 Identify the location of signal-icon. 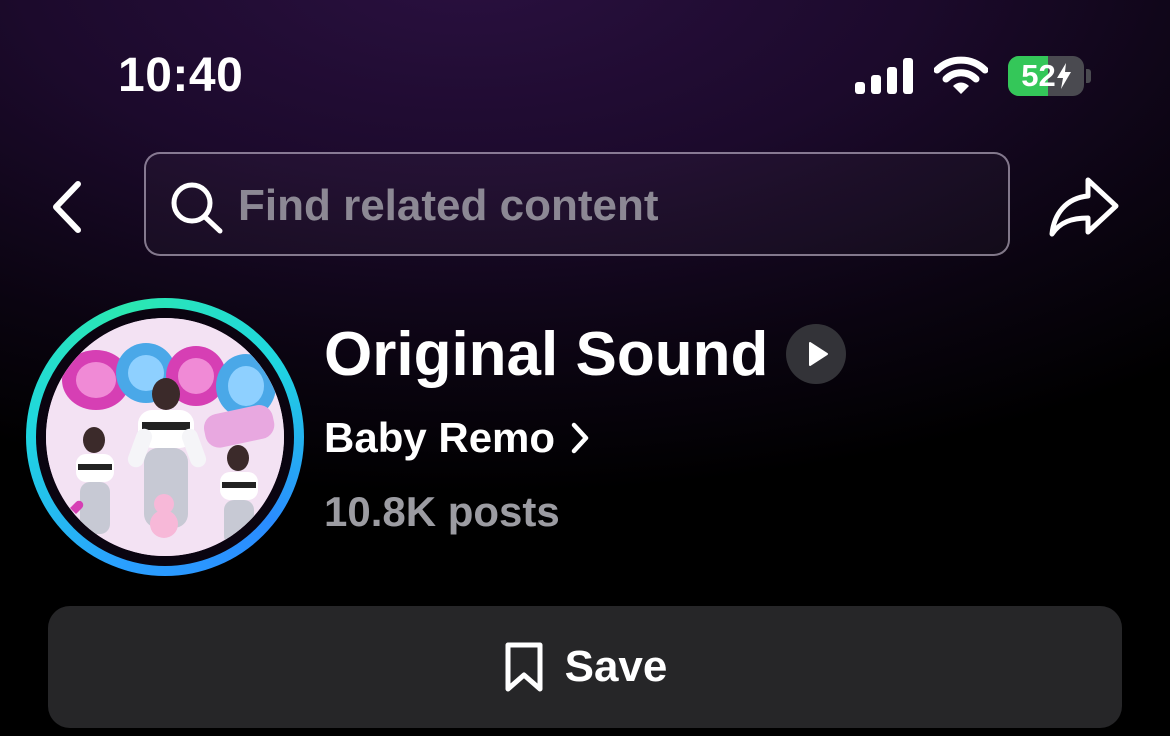
(884, 76).